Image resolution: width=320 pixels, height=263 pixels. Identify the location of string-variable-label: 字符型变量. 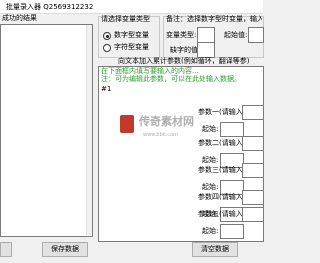
(131, 47).